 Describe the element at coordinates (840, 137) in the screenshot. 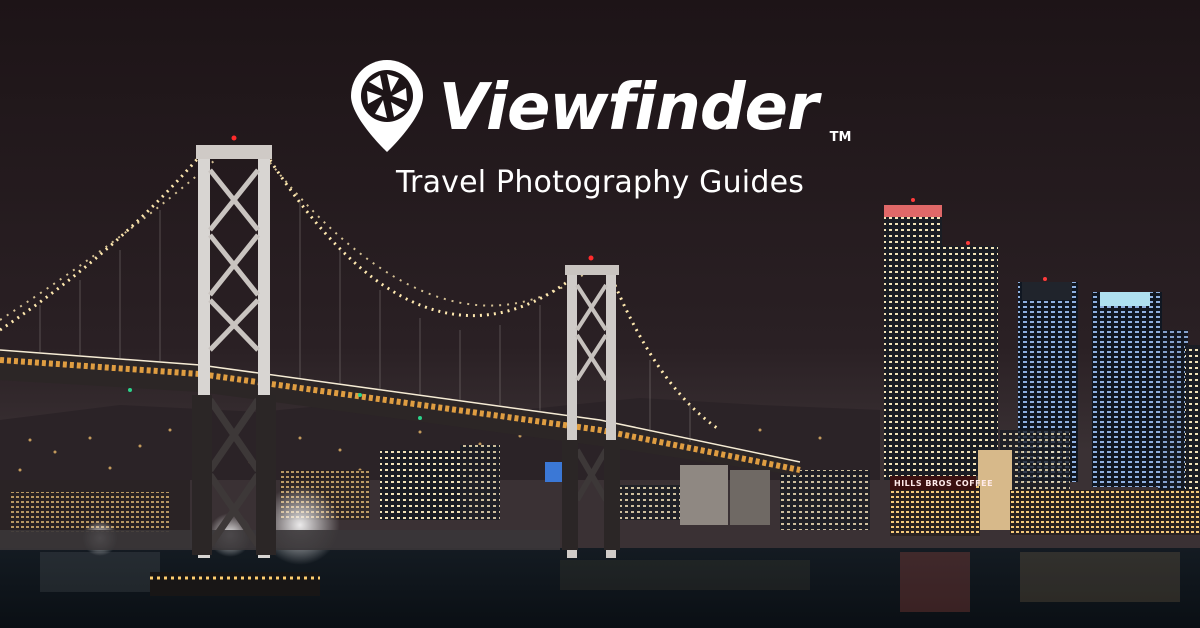

I see `trademark-symbol: TM` at that location.